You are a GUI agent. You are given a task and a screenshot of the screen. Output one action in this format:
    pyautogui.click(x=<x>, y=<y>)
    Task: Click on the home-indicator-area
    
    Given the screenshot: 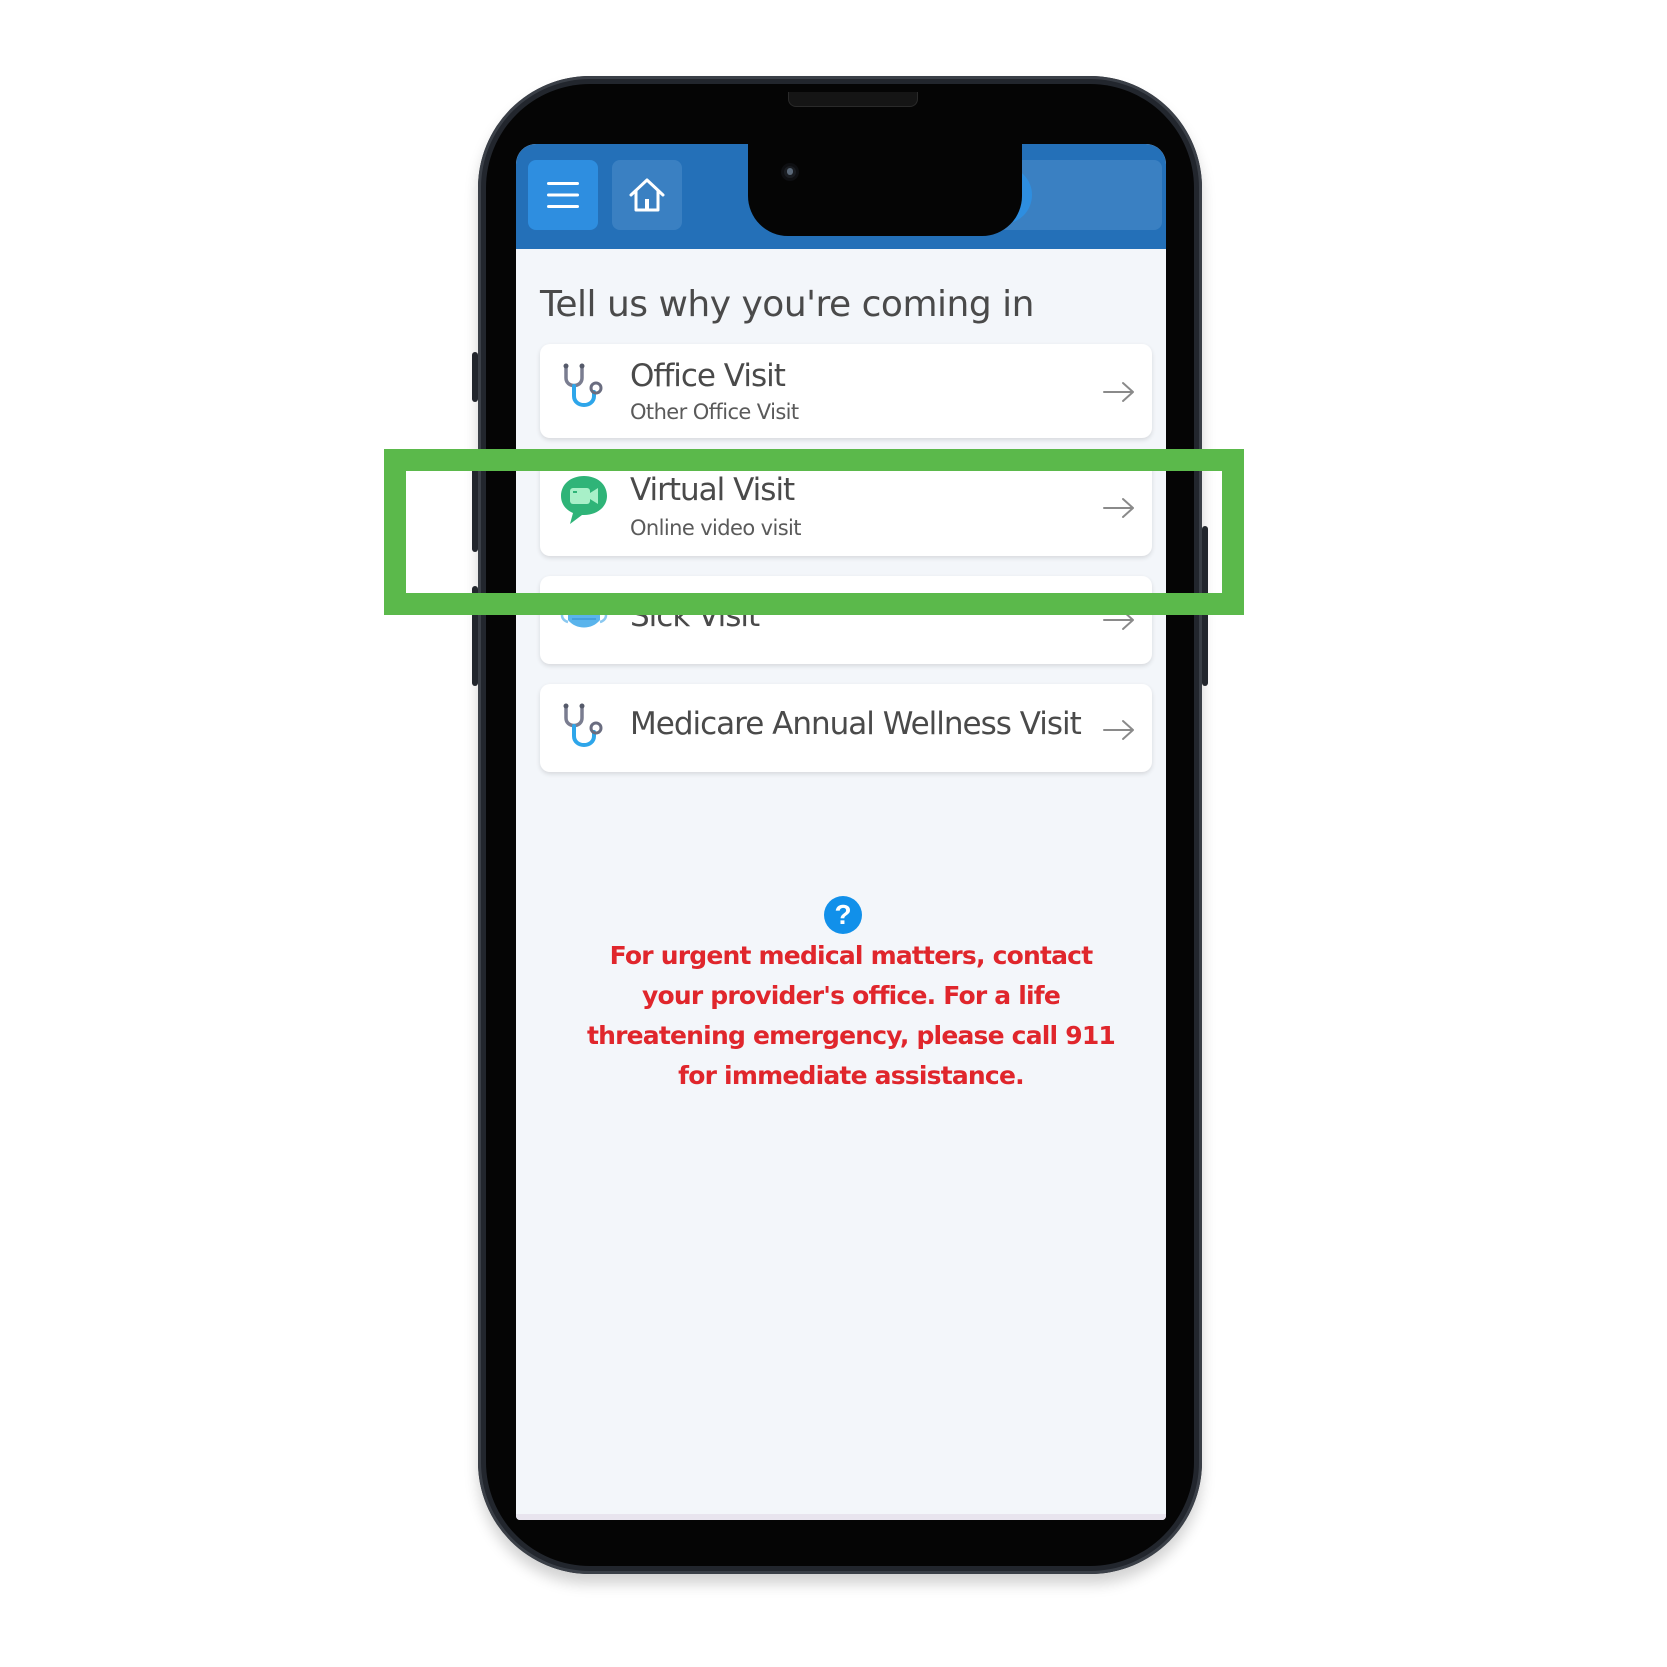 What is the action you would take?
    pyautogui.click(x=841, y=1517)
    